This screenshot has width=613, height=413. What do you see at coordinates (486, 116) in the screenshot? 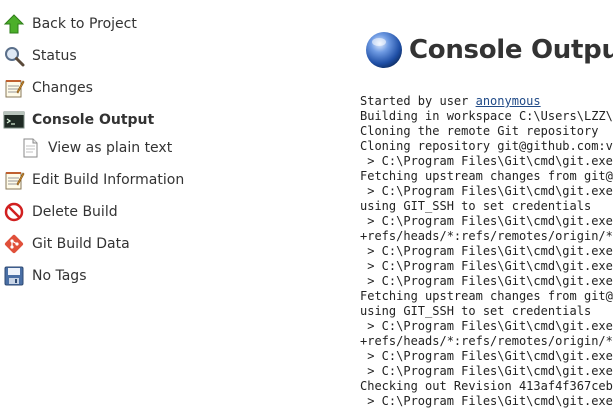
I see `console-line: Building in workspace C:\Users\LZZ\` at bounding box center [486, 116].